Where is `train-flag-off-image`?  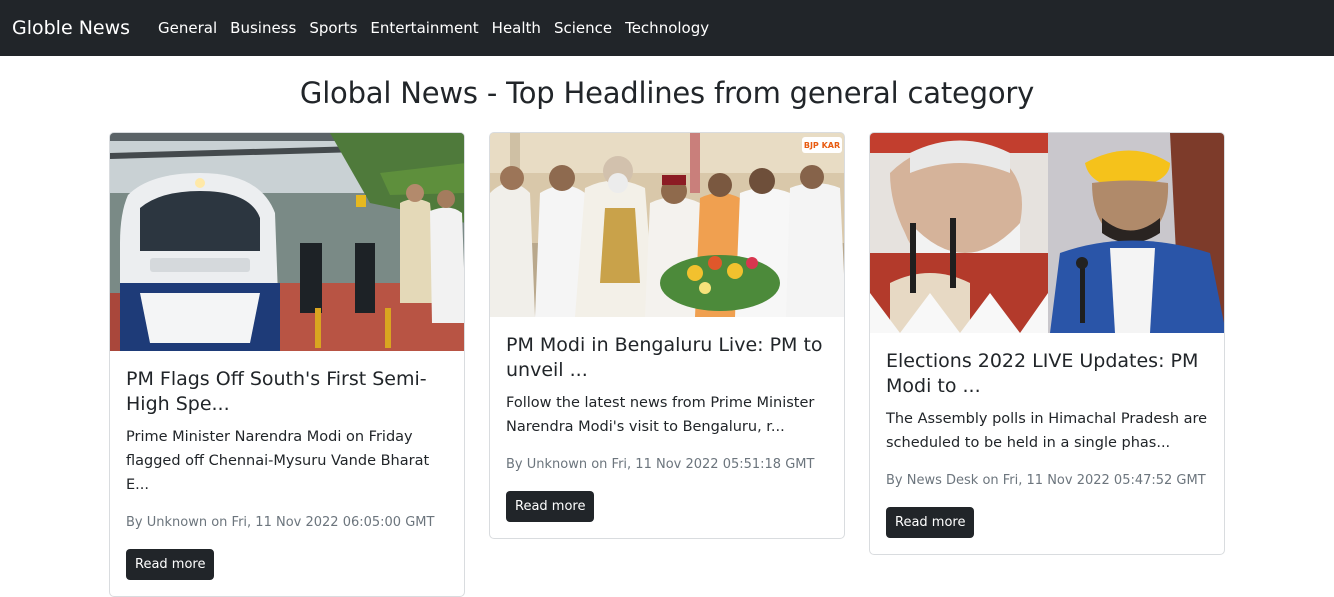 train-flag-off-image is located at coordinates (287, 242).